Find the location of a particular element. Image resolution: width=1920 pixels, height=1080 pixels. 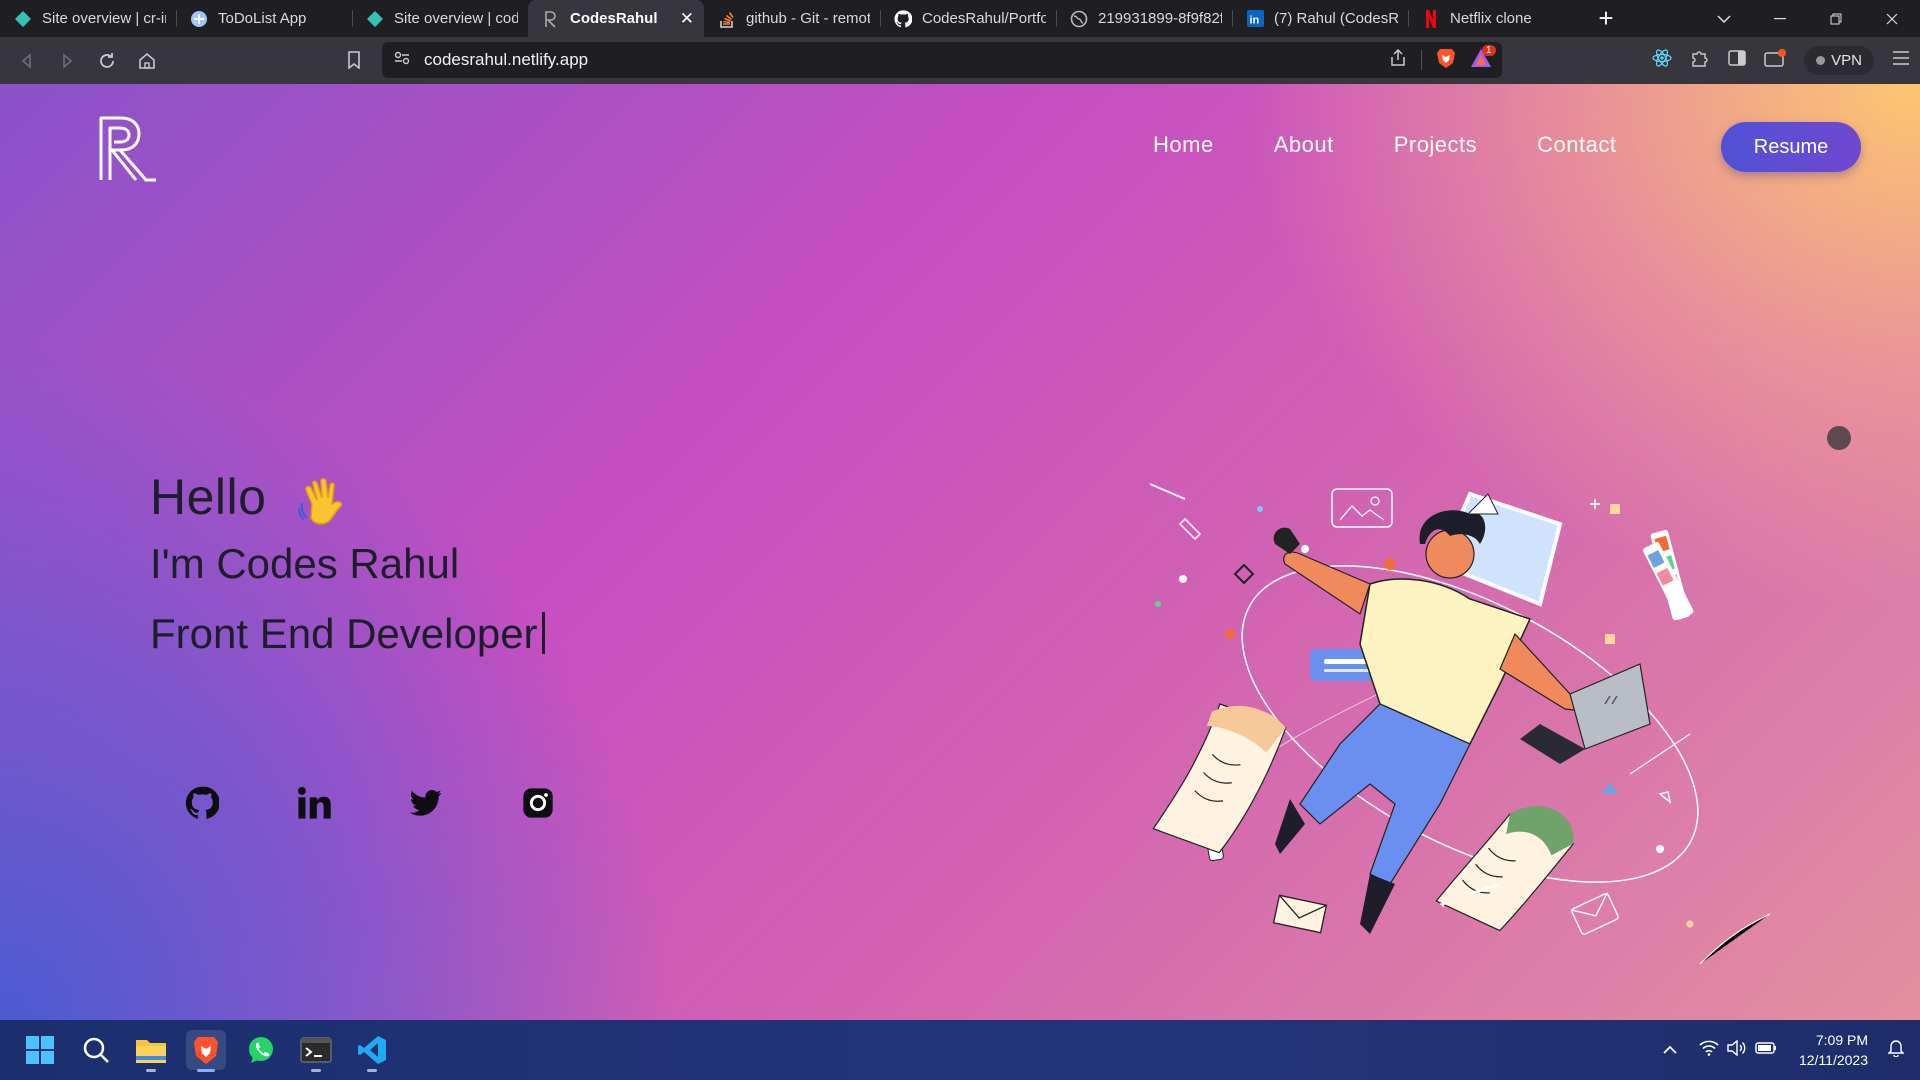

search-icon is located at coordinates (96, 1050).